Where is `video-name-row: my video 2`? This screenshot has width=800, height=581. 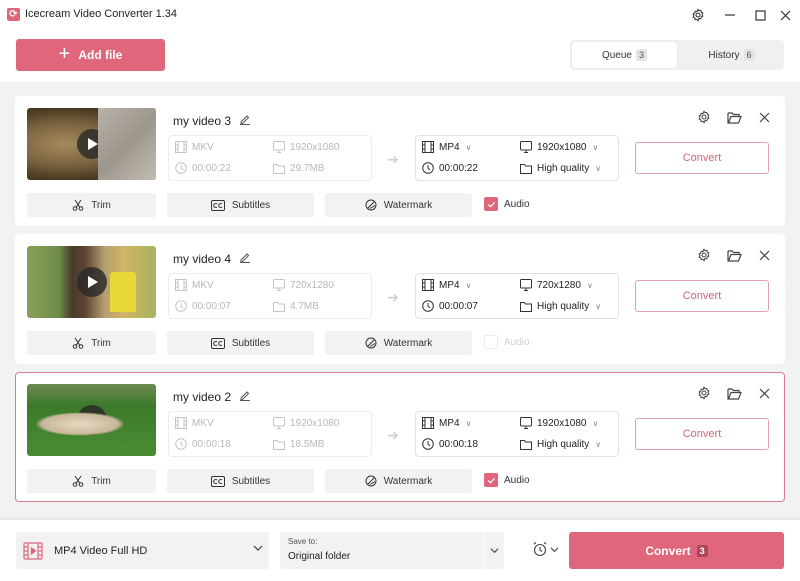
video-name-row: my video 2 is located at coordinates (212, 396).